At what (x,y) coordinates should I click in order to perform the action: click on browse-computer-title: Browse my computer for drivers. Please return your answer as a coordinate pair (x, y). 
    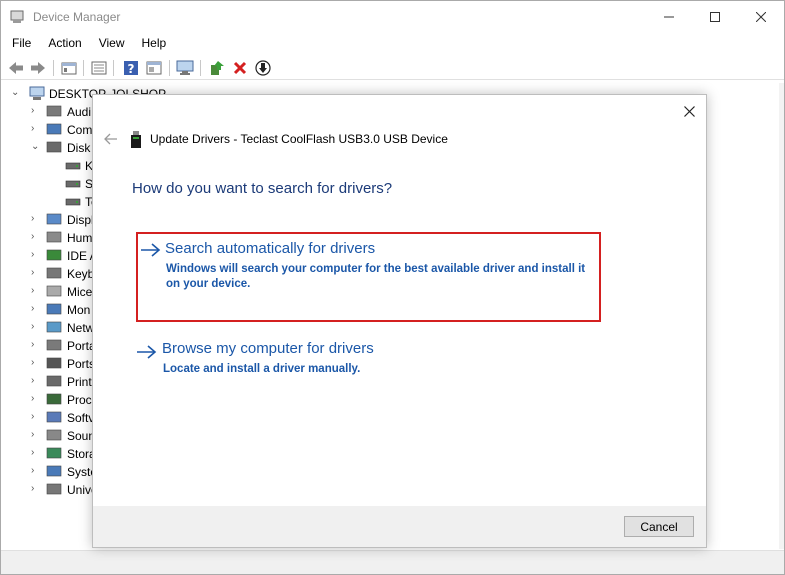
    Looking at the image, I should click on (268, 348).